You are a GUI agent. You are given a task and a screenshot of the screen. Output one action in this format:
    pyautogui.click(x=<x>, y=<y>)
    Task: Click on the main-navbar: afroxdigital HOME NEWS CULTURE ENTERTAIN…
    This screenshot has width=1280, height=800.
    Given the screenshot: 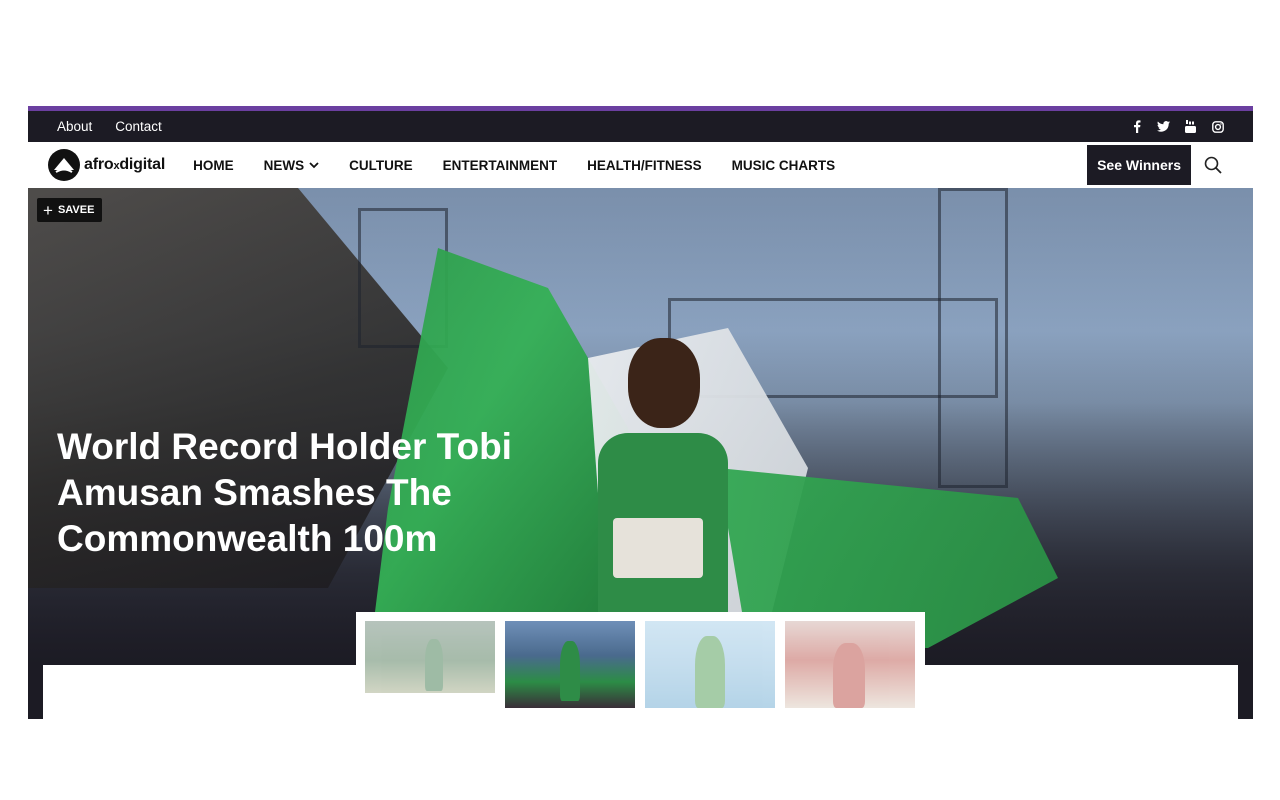 What is the action you would take?
    pyautogui.click(x=640, y=165)
    